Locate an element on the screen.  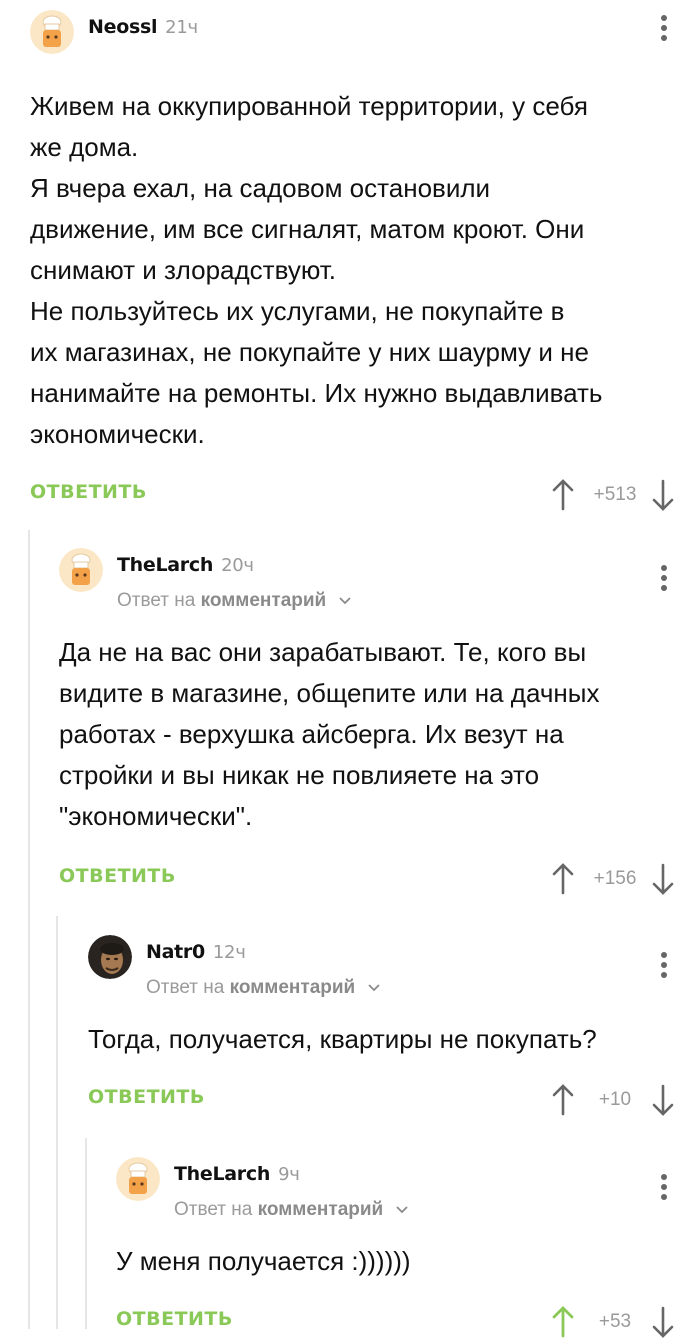
vote-controls: +53 is located at coordinates (613, 1322).